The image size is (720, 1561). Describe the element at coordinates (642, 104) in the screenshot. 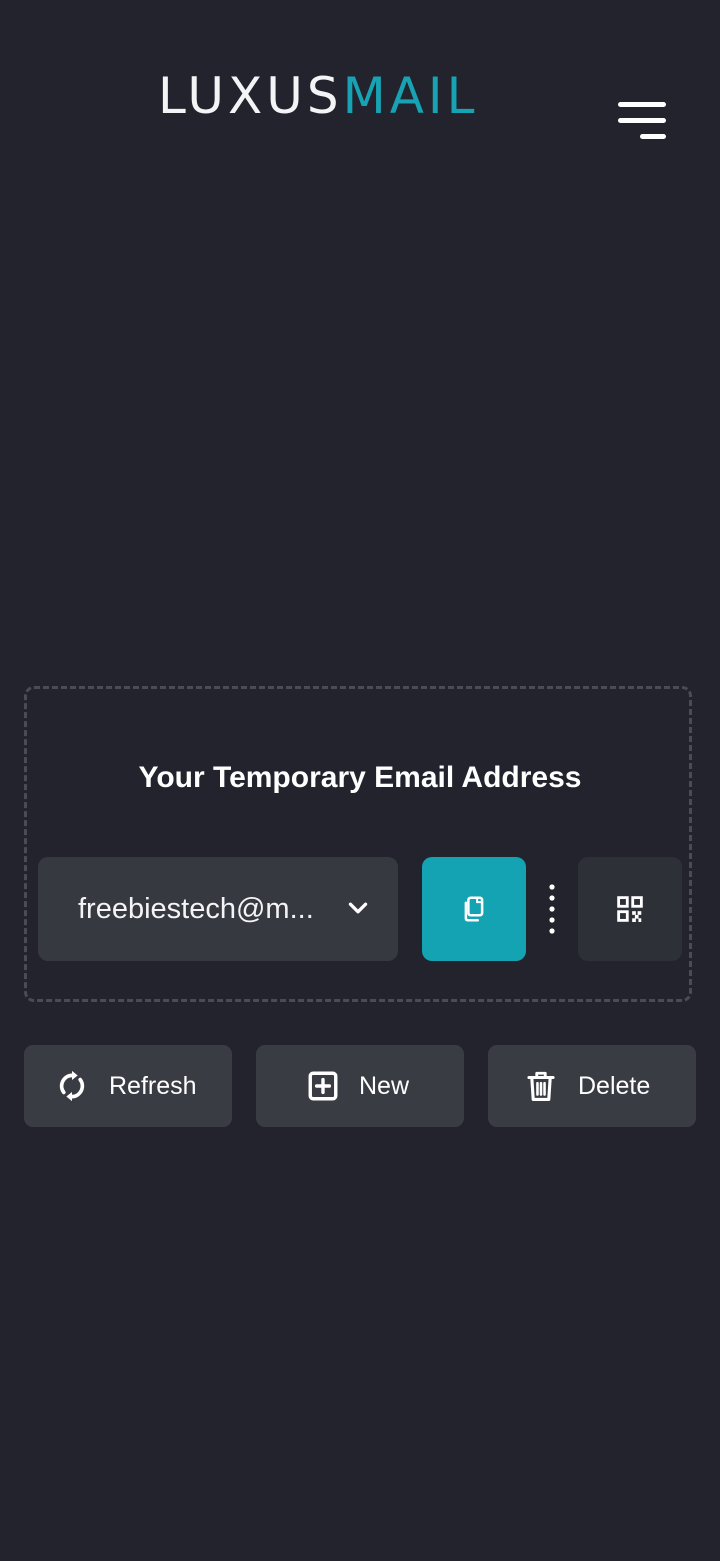

I see `menu-line-top` at that location.